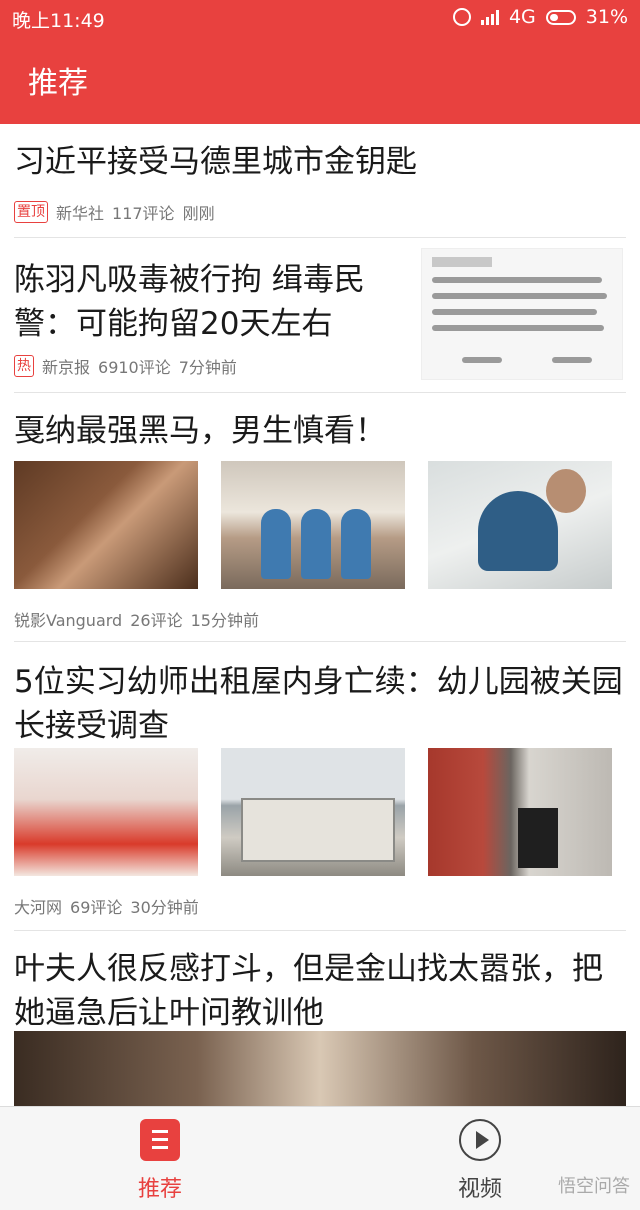 This screenshot has height=1210, width=640. I want to click on news-comments: 69评论, so click(96, 907).